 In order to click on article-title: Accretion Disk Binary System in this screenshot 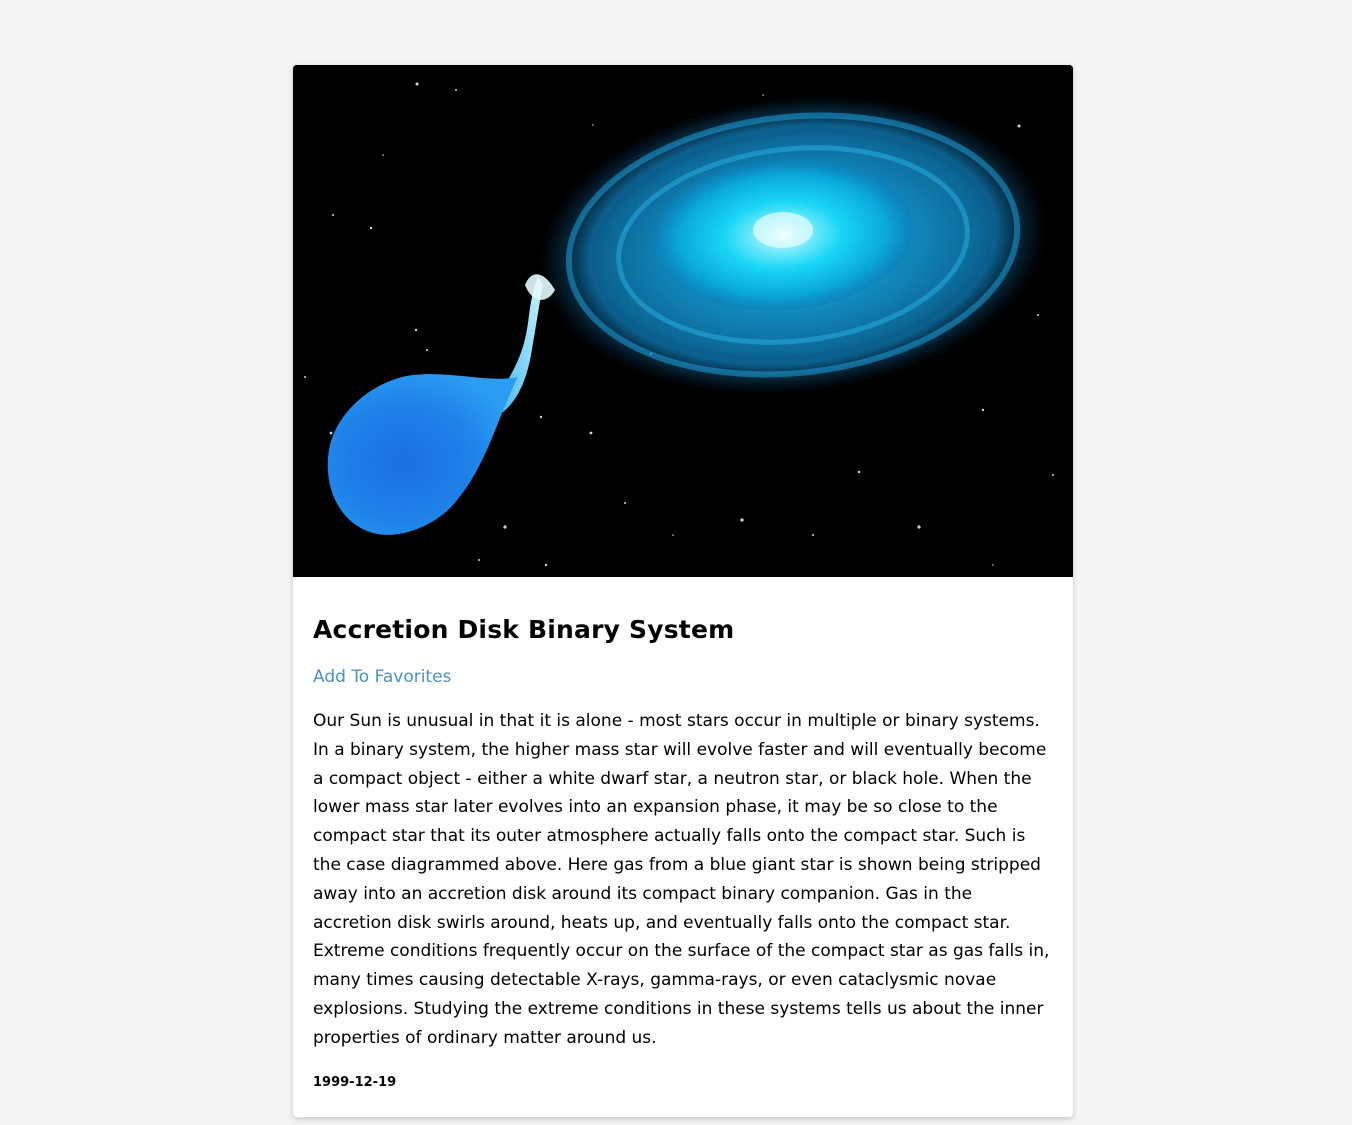, I will do `click(524, 629)`.